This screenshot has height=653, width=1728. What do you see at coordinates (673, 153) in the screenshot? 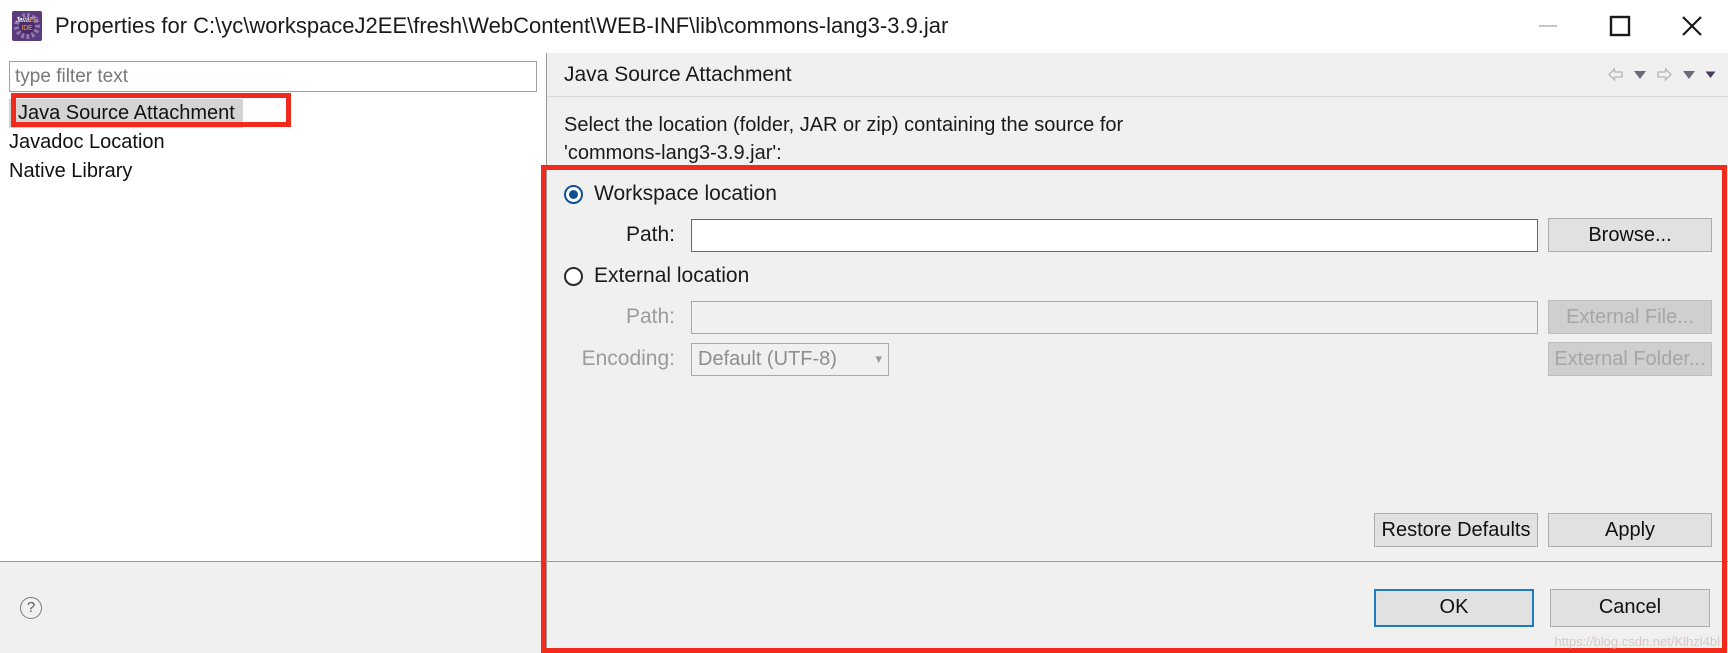
I see `page-description-line2: 'commons-lang3-3.9.jar':` at bounding box center [673, 153].